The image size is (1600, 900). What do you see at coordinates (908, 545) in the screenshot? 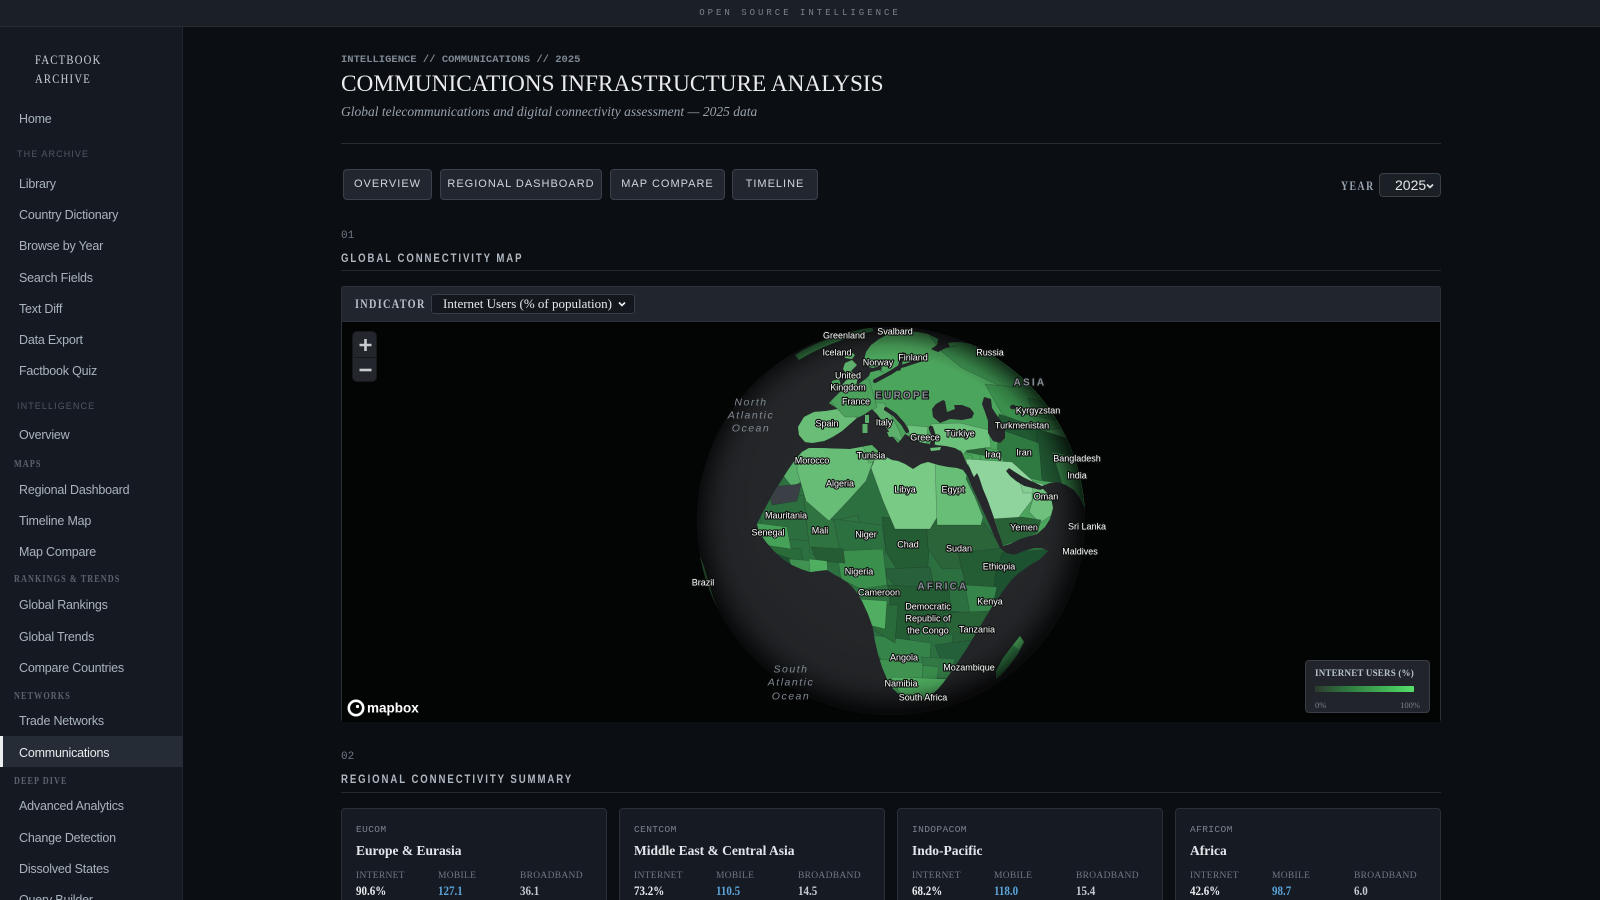
I see `svg-text: Chad` at bounding box center [908, 545].